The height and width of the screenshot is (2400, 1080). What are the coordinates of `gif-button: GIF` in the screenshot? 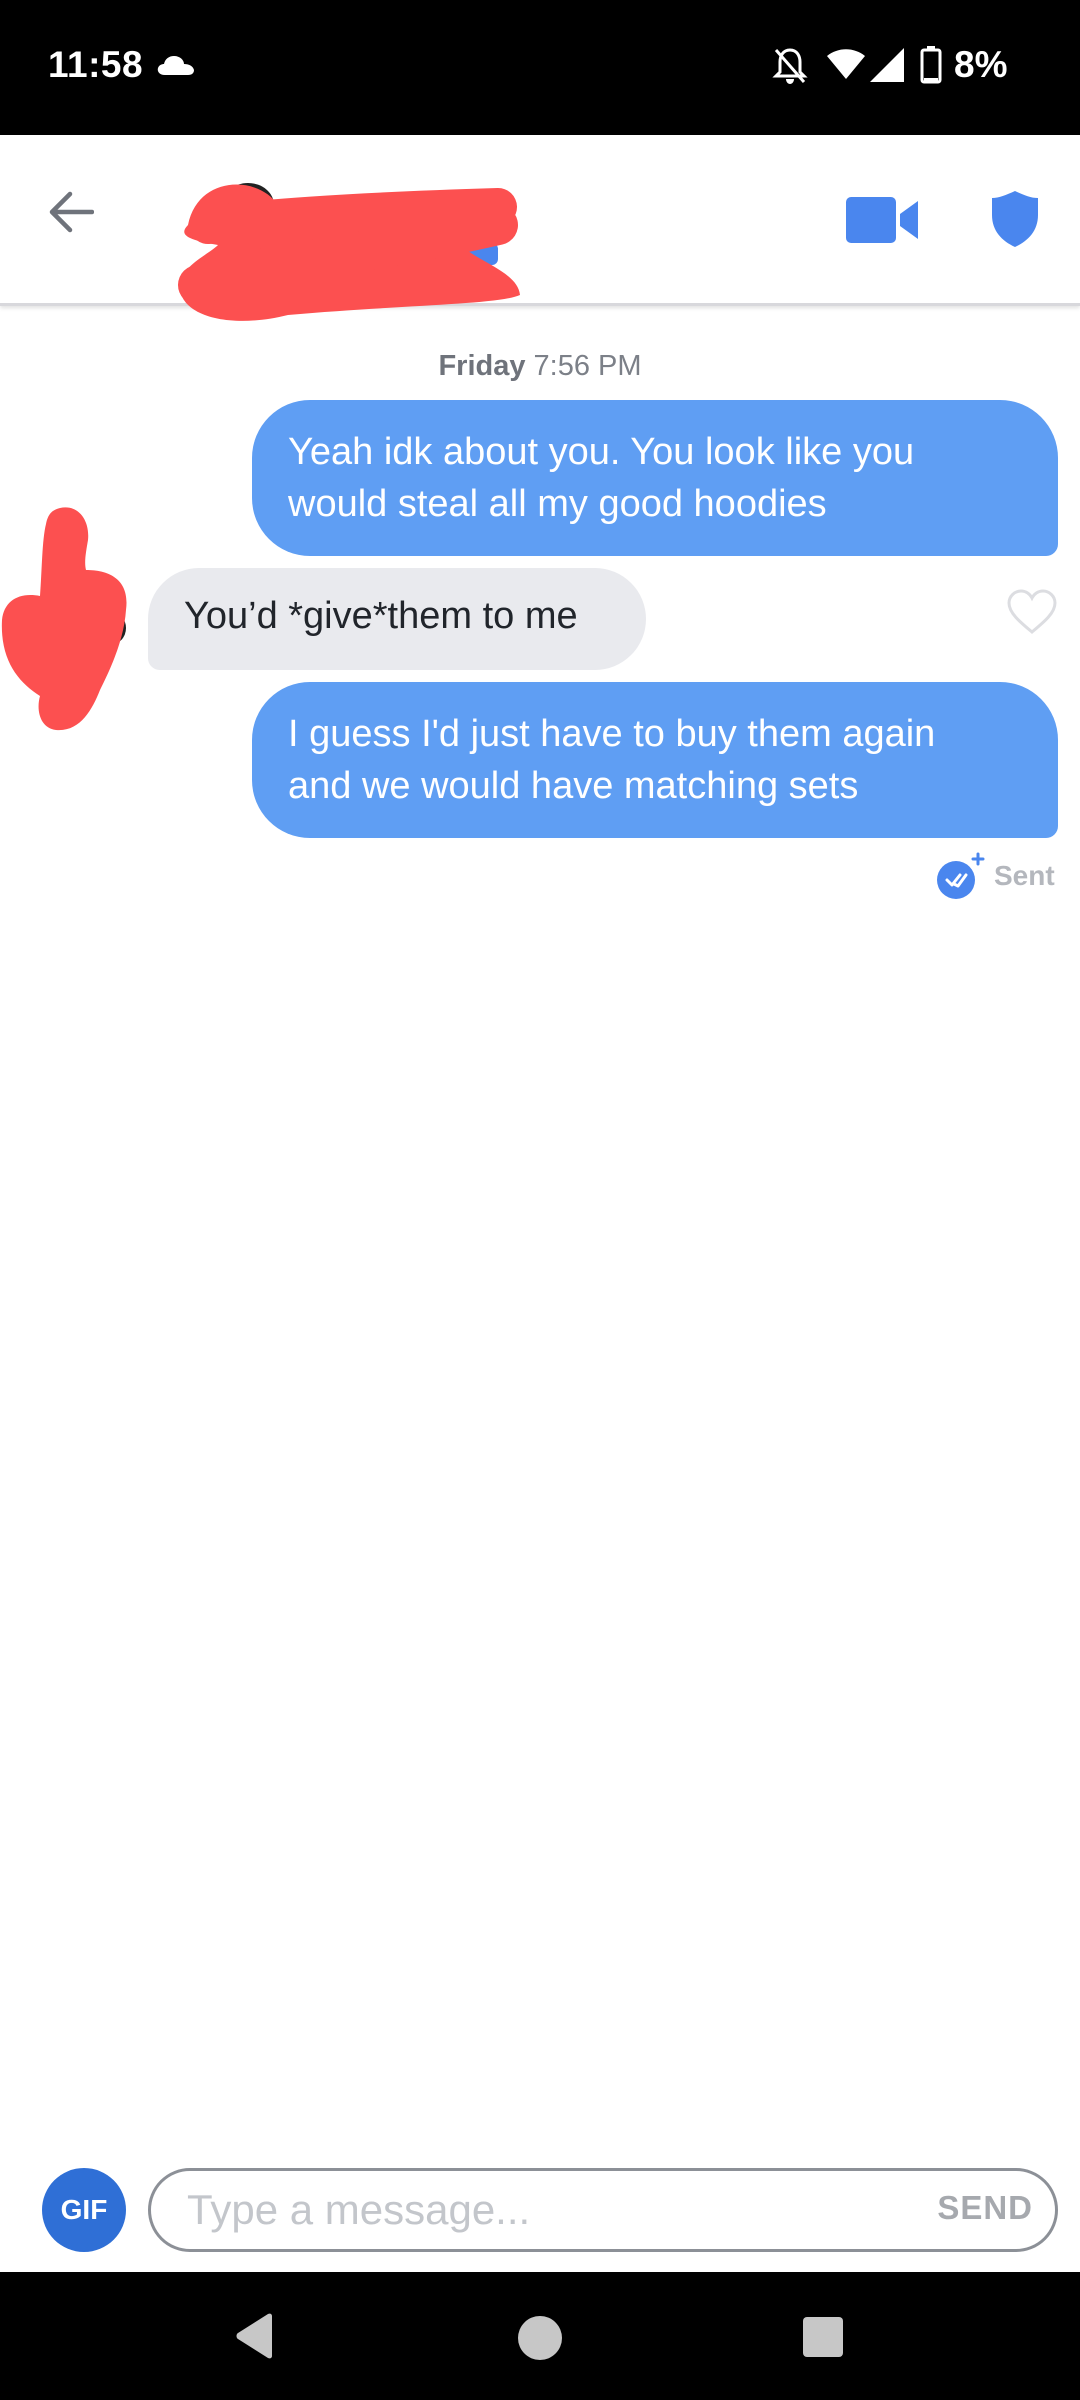 It's located at (84, 2210).